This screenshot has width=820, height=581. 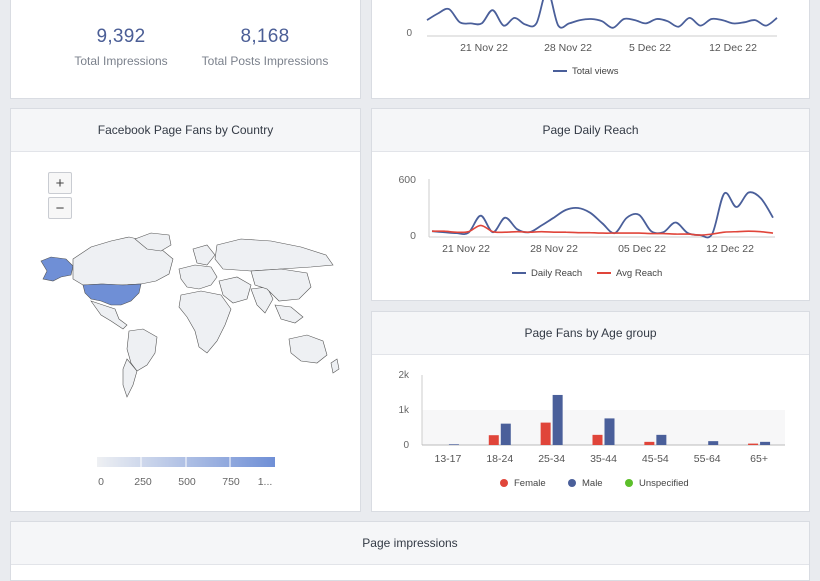 What do you see at coordinates (265, 61) in the screenshot?
I see `total-posts-impressions-label: Total Posts Impressions` at bounding box center [265, 61].